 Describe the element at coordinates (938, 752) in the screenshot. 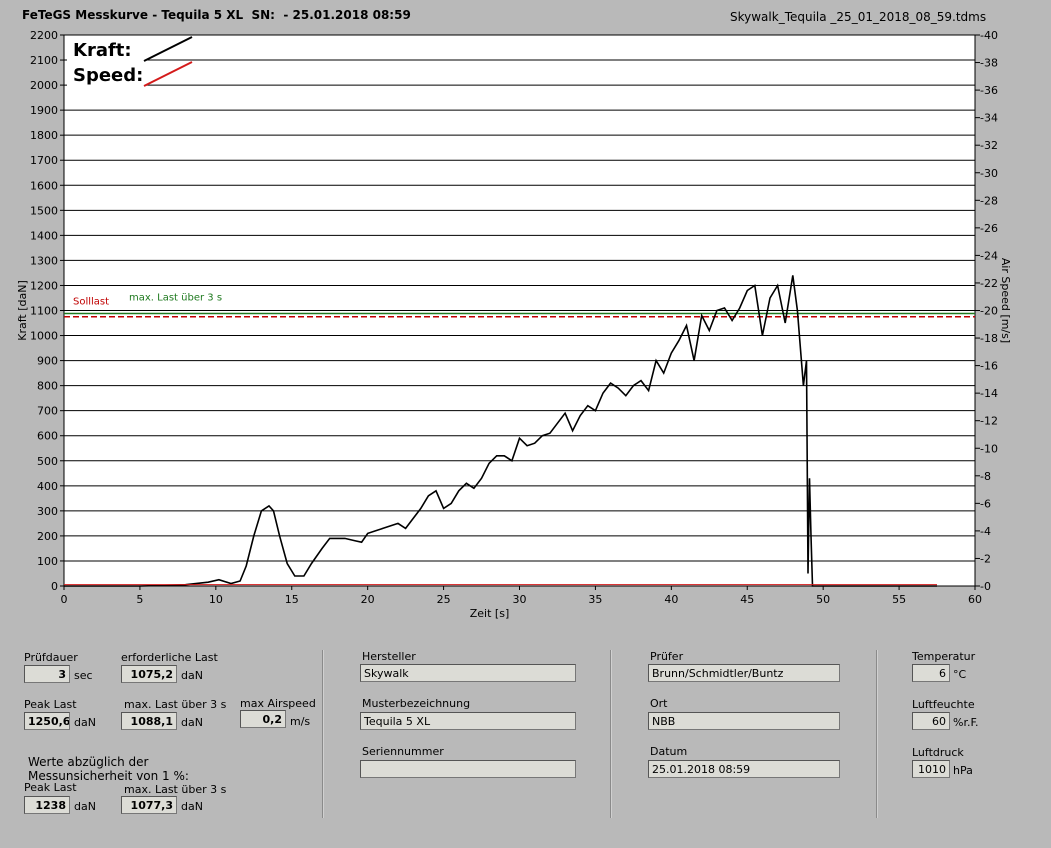

I see `luftdruck-label: Luftdruck` at that location.